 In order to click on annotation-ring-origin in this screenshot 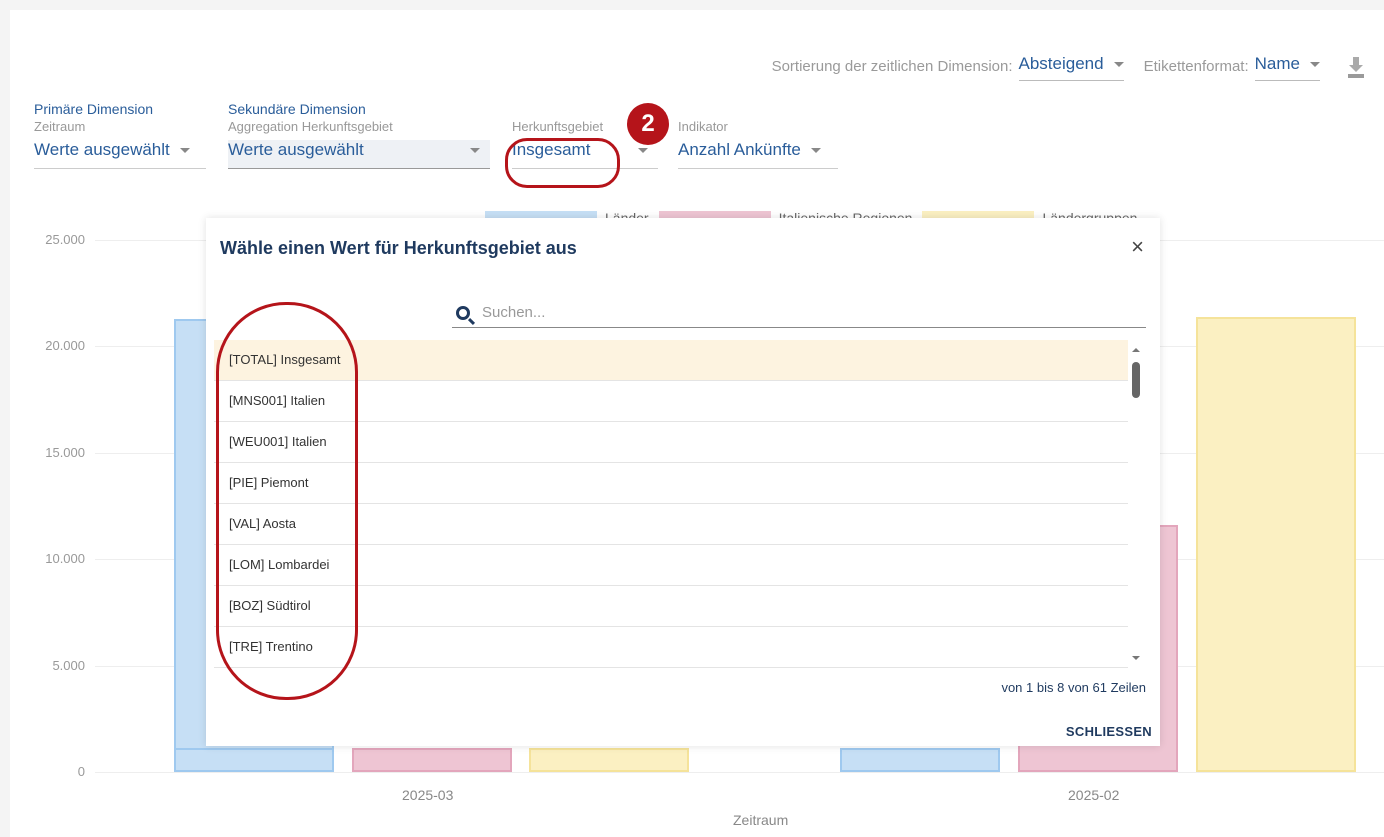, I will do `click(562, 163)`.